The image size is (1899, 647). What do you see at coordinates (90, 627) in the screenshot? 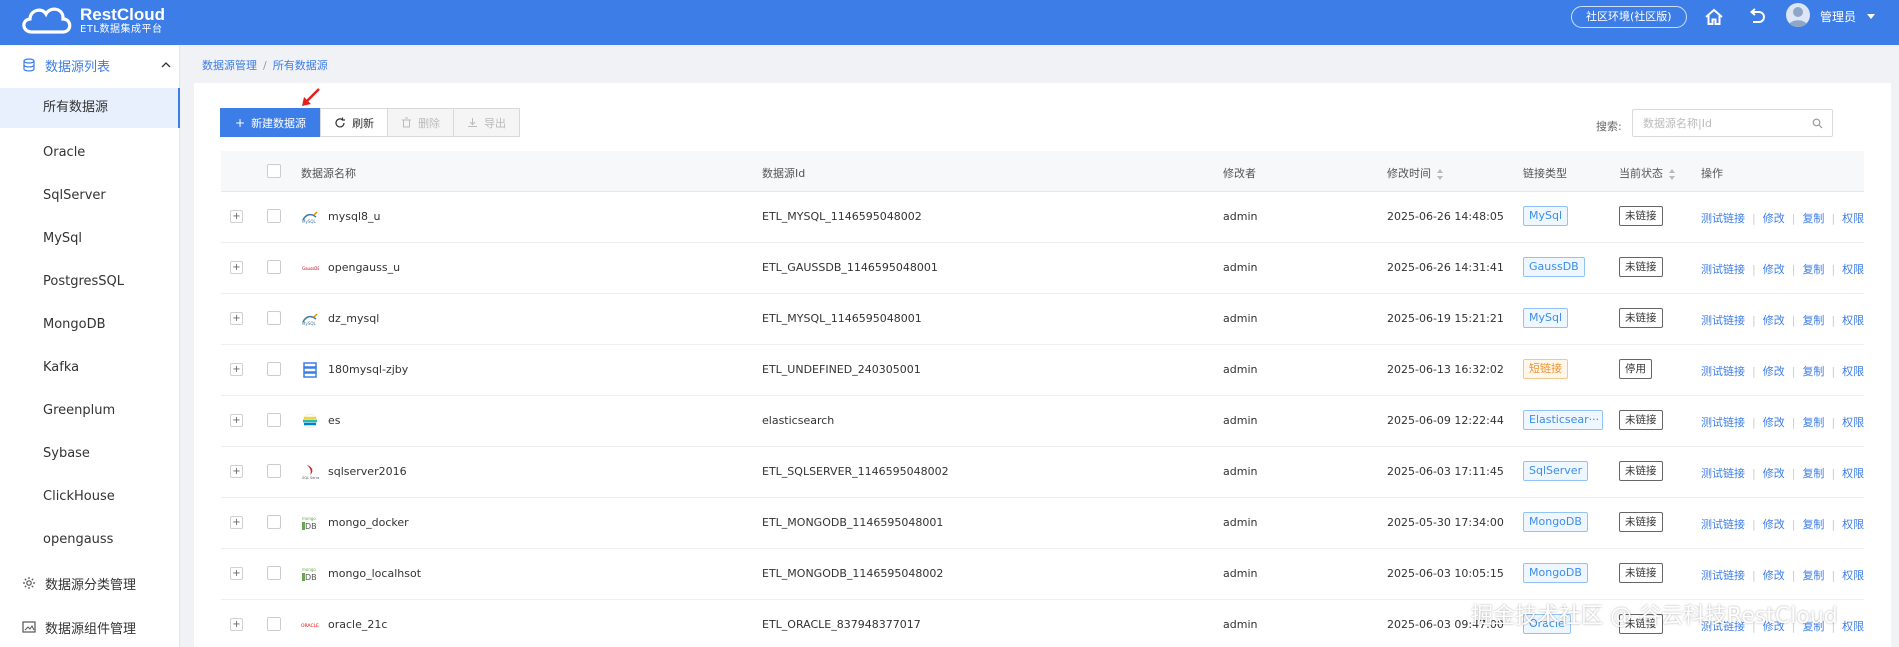
I see `sidebar-group-component: 数据源组件管理` at bounding box center [90, 627].